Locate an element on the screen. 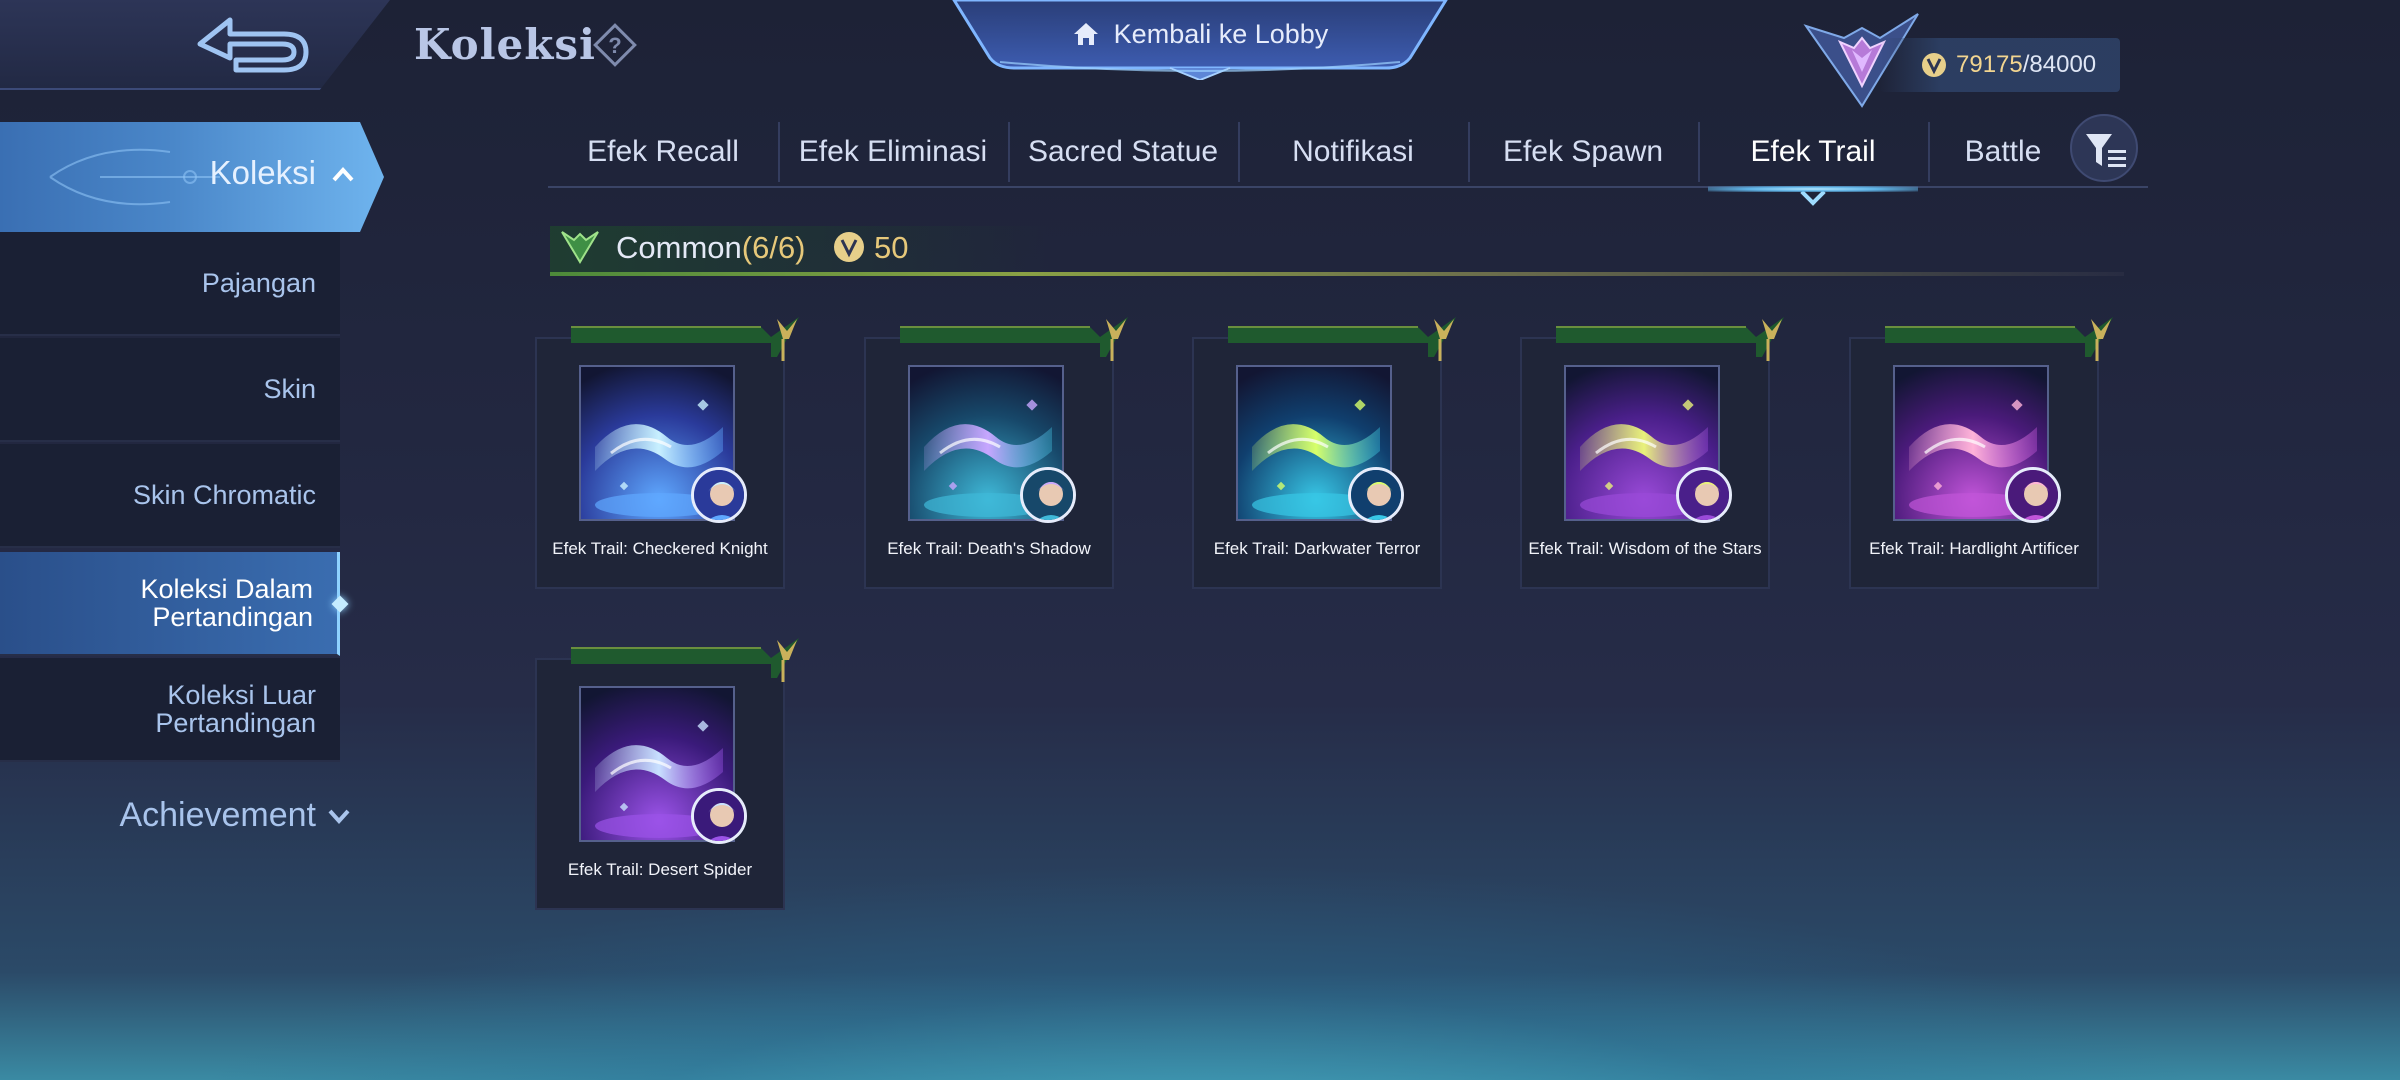 This screenshot has width=2400, height=1080. item-label: Efek Trail: Checkered Knight is located at coordinates (660, 548).